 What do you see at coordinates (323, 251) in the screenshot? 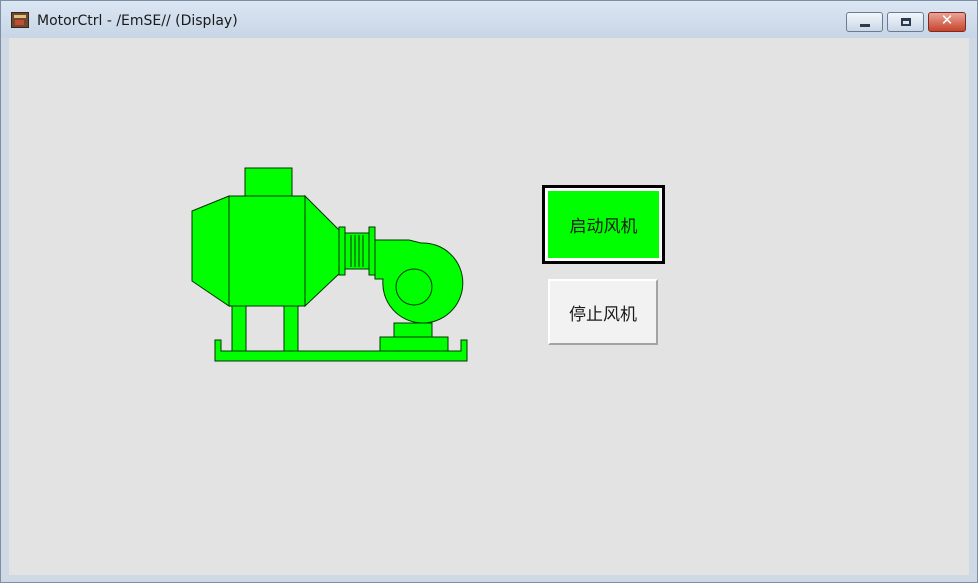
I see `duct-taper` at bounding box center [323, 251].